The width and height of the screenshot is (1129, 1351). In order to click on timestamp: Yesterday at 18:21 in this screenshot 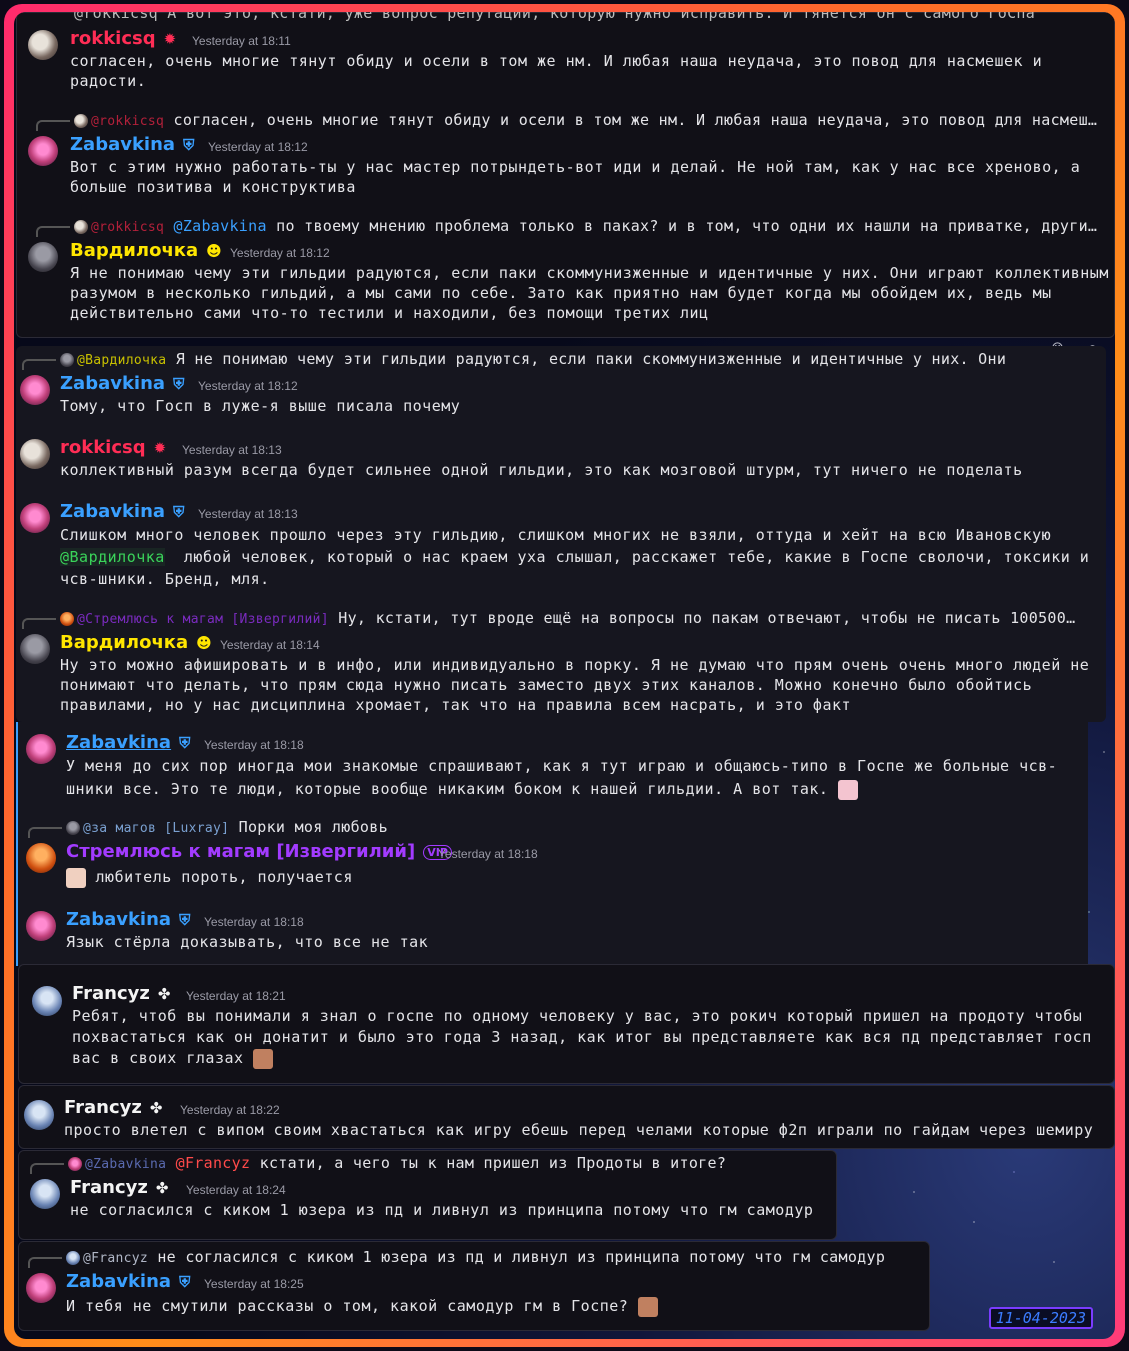, I will do `click(236, 996)`.